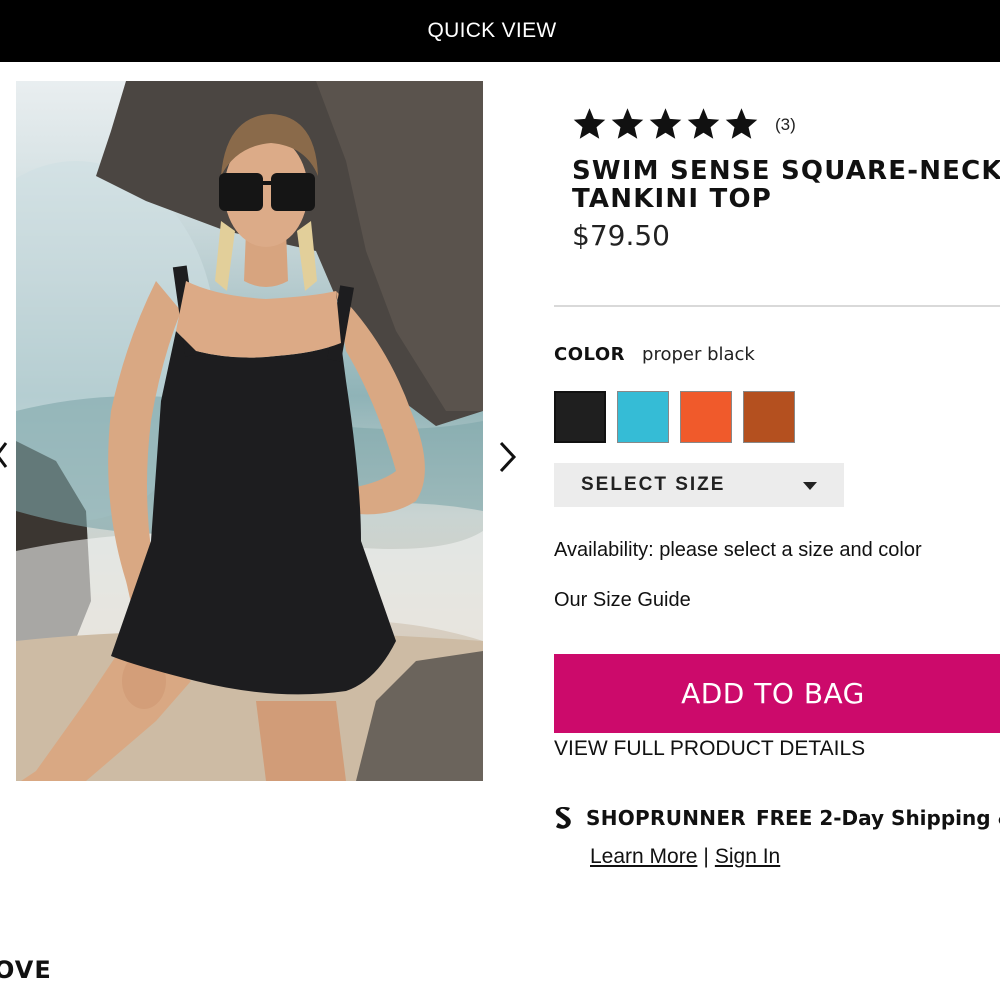  Describe the element at coordinates (580, 417) in the screenshot. I see `swatch-proper-black` at that location.